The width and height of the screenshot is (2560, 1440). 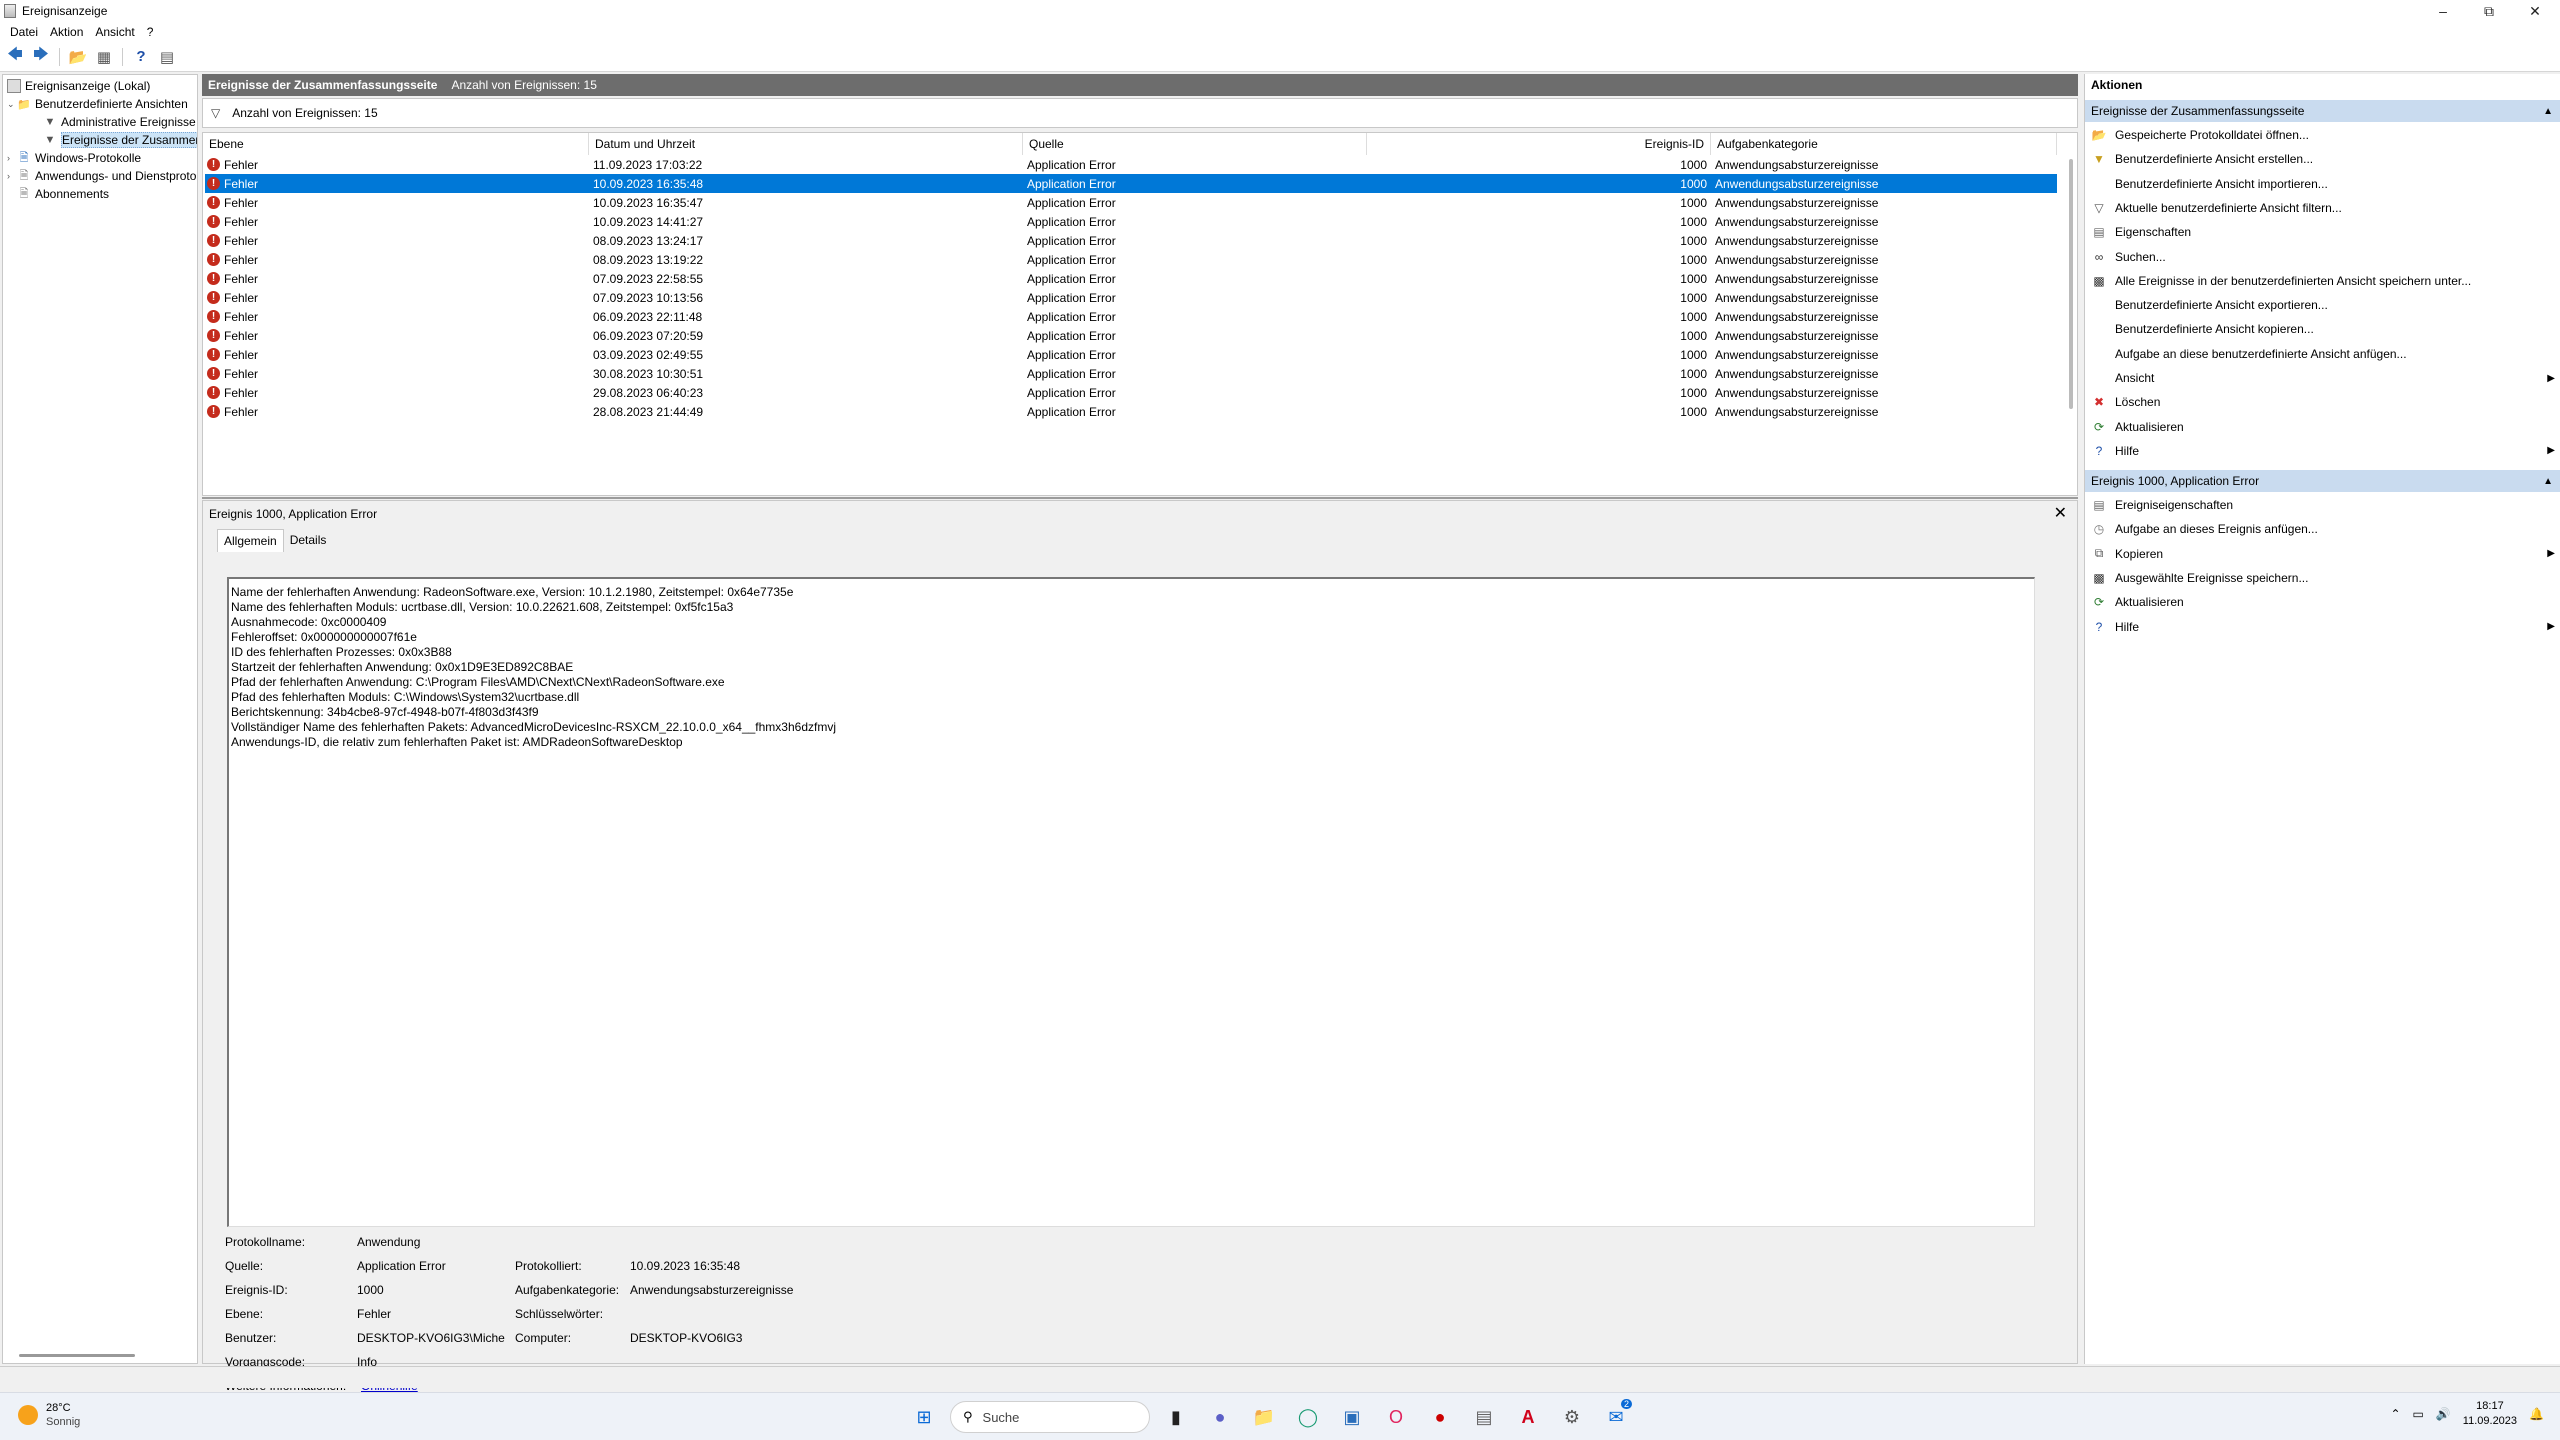 I want to click on column-header-source: Quelle, so click(x=1195, y=144).